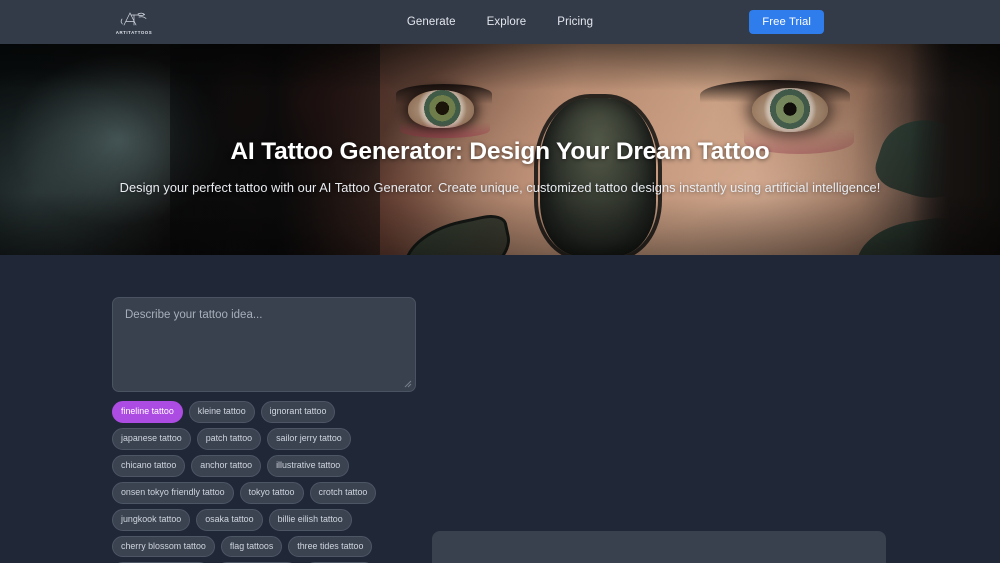 The height and width of the screenshot is (563, 1000). Describe the element at coordinates (298, 412) in the screenshot. I see `tag-chip: ignorant tattoo` at that location.